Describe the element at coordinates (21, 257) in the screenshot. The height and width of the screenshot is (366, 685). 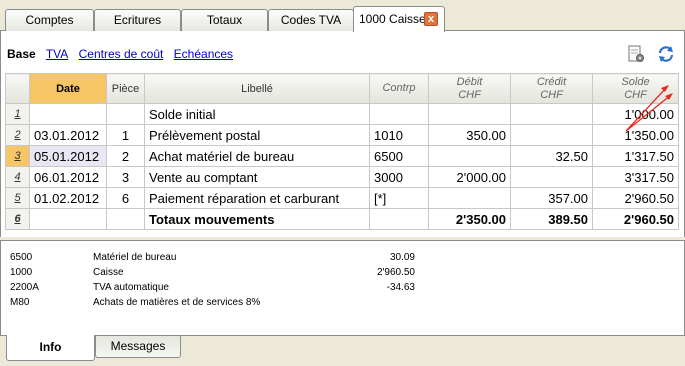
I see `info-account: 6500` at that location.